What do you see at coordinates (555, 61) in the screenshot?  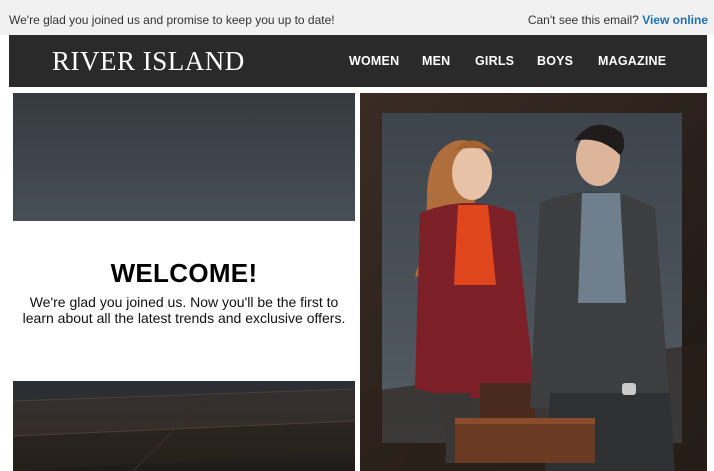 I see `nav-boys: BOYS` at bounding box center [555, 61].